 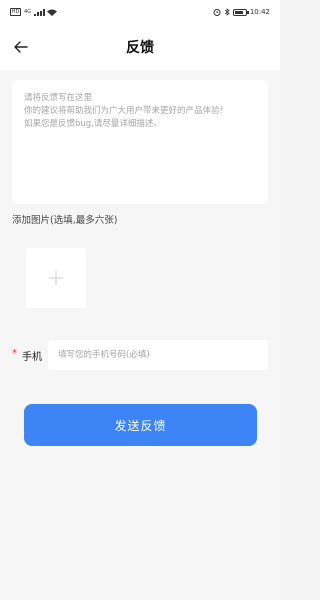 I want to click on sim-icon: HD, so click(x=15, y=12).